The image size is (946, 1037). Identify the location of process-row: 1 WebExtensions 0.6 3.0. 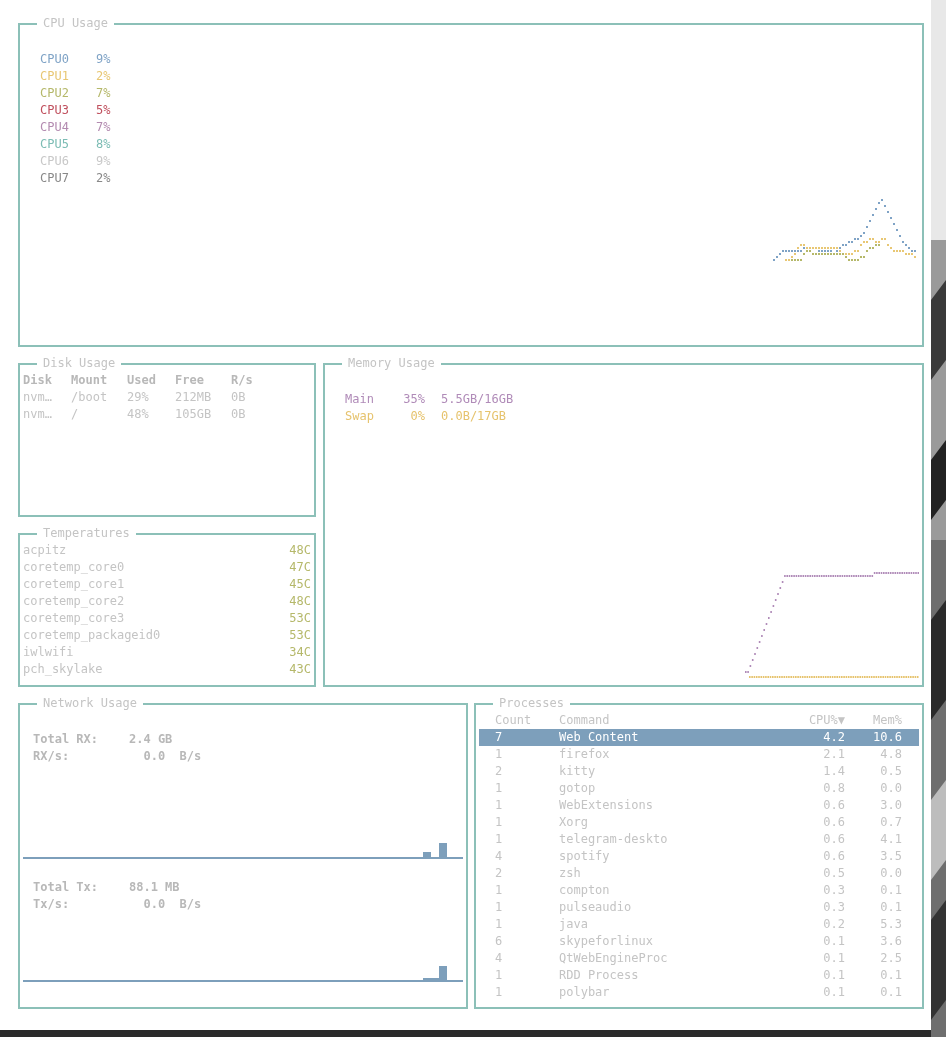
(699, 805).